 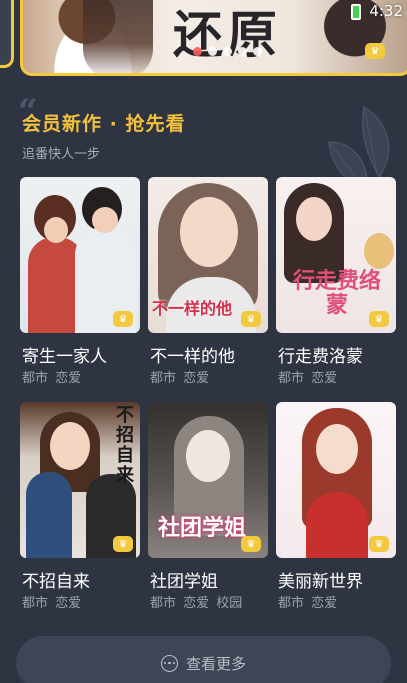 What do you see at coordinates (336, 293) in the screenshot?
I see `comic-cover-title: 行走费络蒙` at bounding box center [336, 293].